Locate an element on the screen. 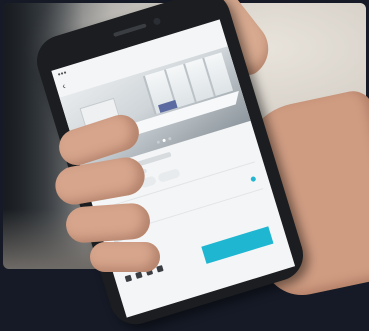 Image resolution: width=369 pixels, height=331 pixels. wifi-icon is located at coordinates (128, 278).